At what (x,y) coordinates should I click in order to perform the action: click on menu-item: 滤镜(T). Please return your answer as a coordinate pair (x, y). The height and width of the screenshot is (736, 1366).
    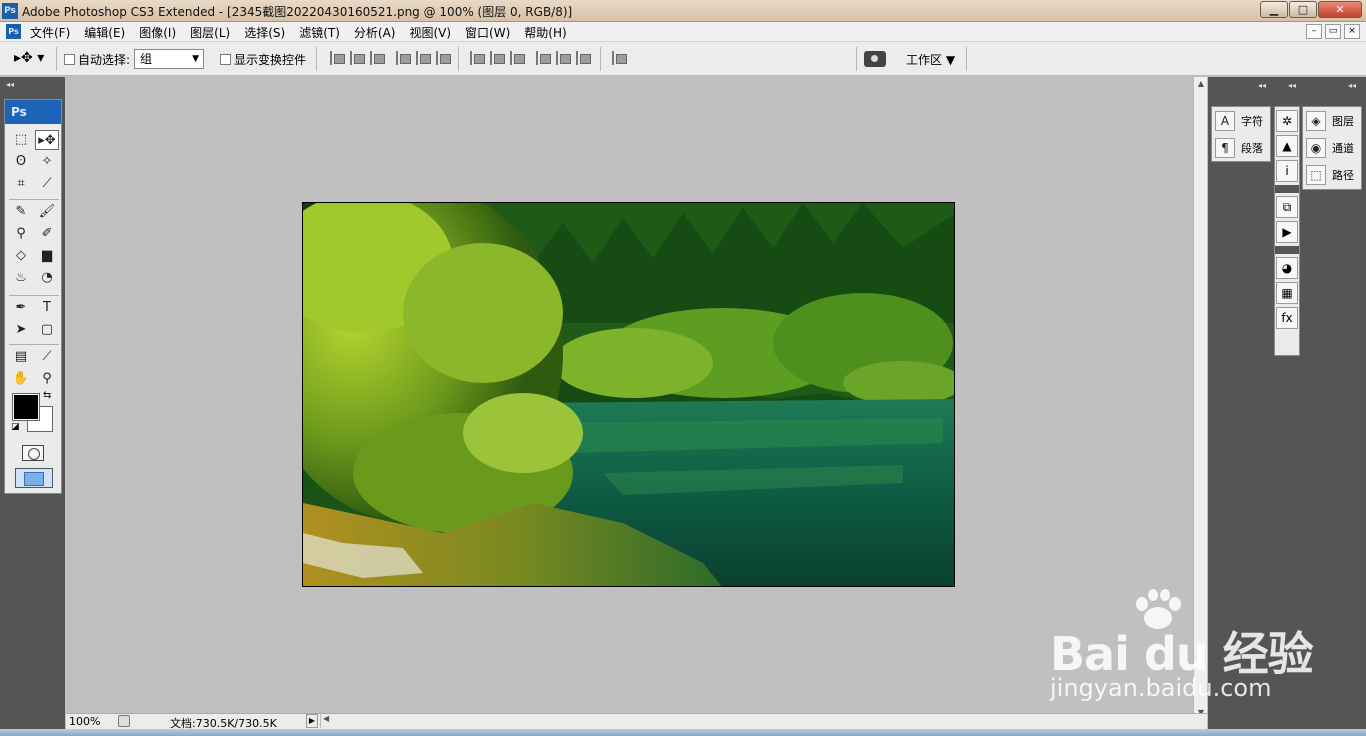
    Looking at the image, I should click on (319, 32).